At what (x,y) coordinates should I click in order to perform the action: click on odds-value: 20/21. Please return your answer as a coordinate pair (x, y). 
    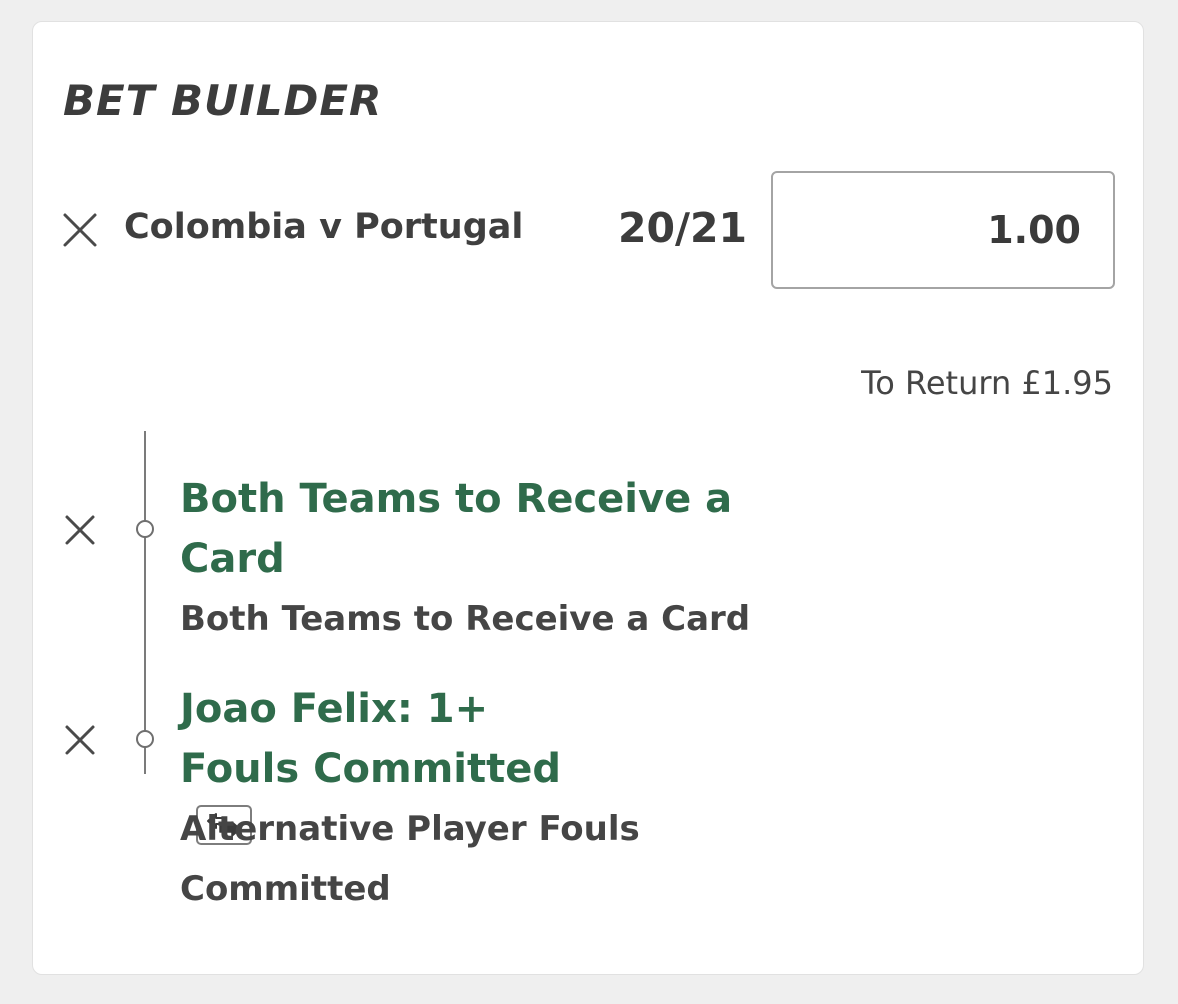
    Looking at the image, I should click on (683, 228).